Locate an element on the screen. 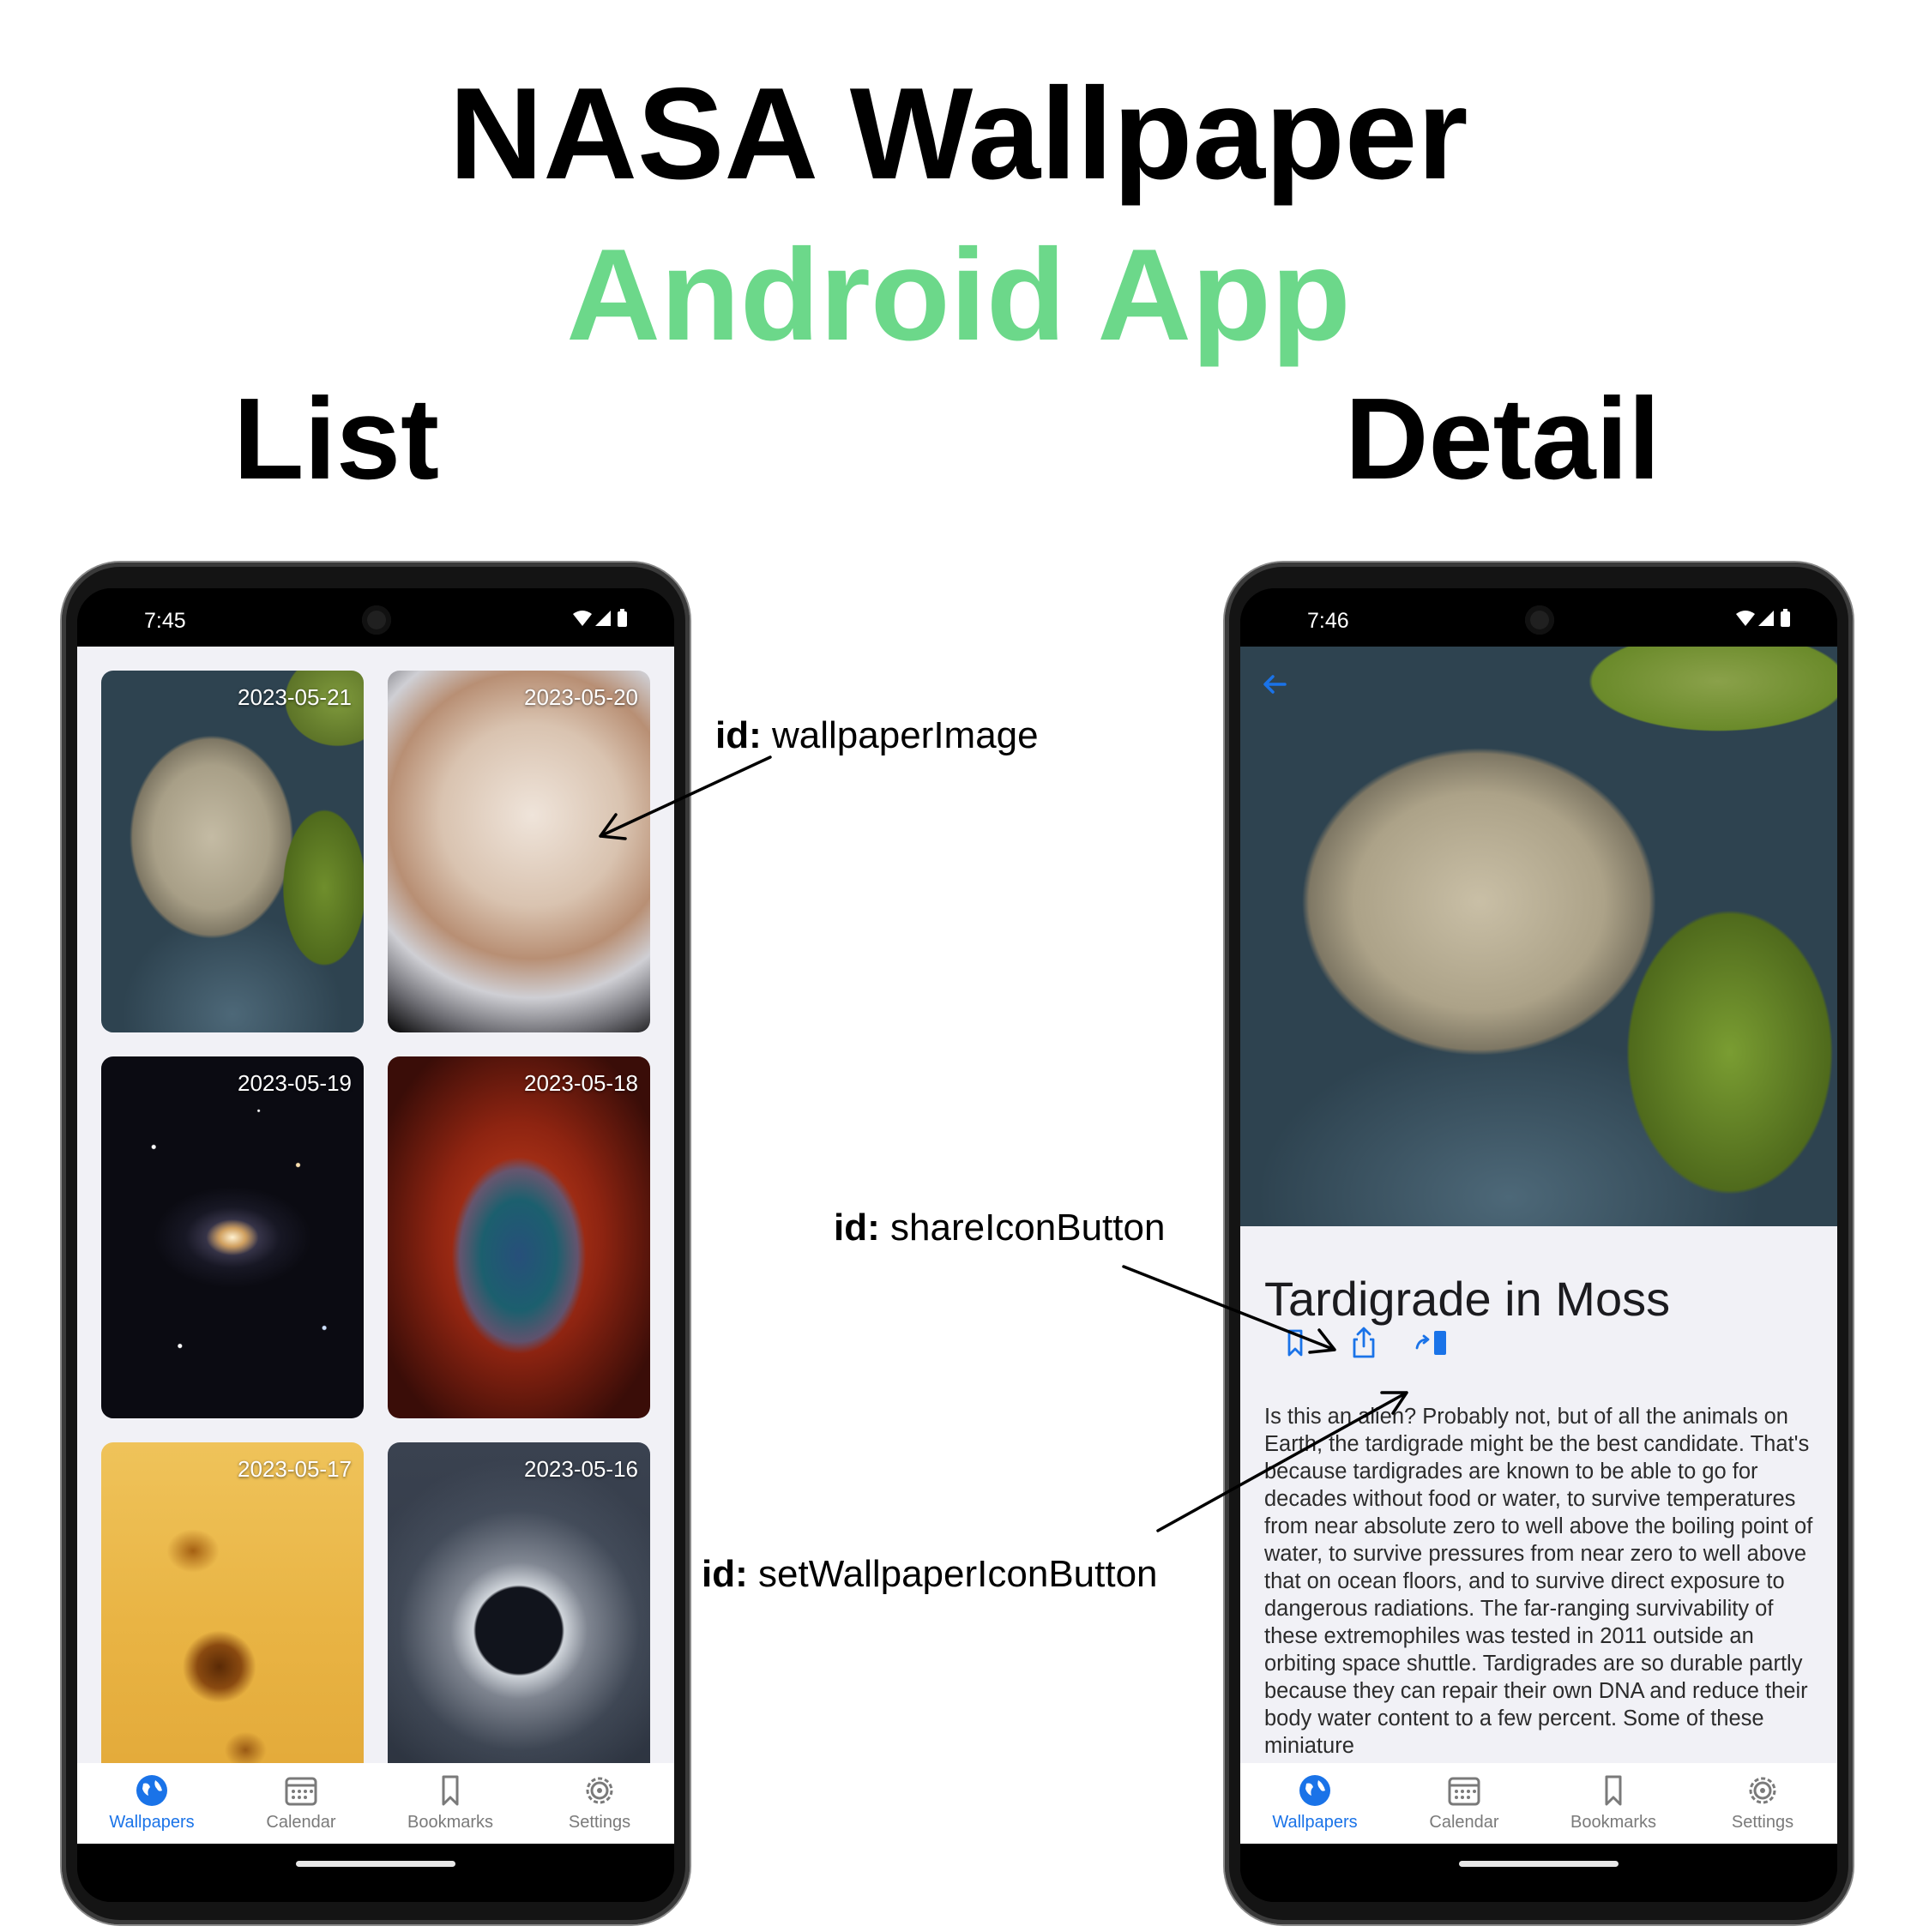  arrow-to-wallpaper-image is located at coordinates (685, 797).